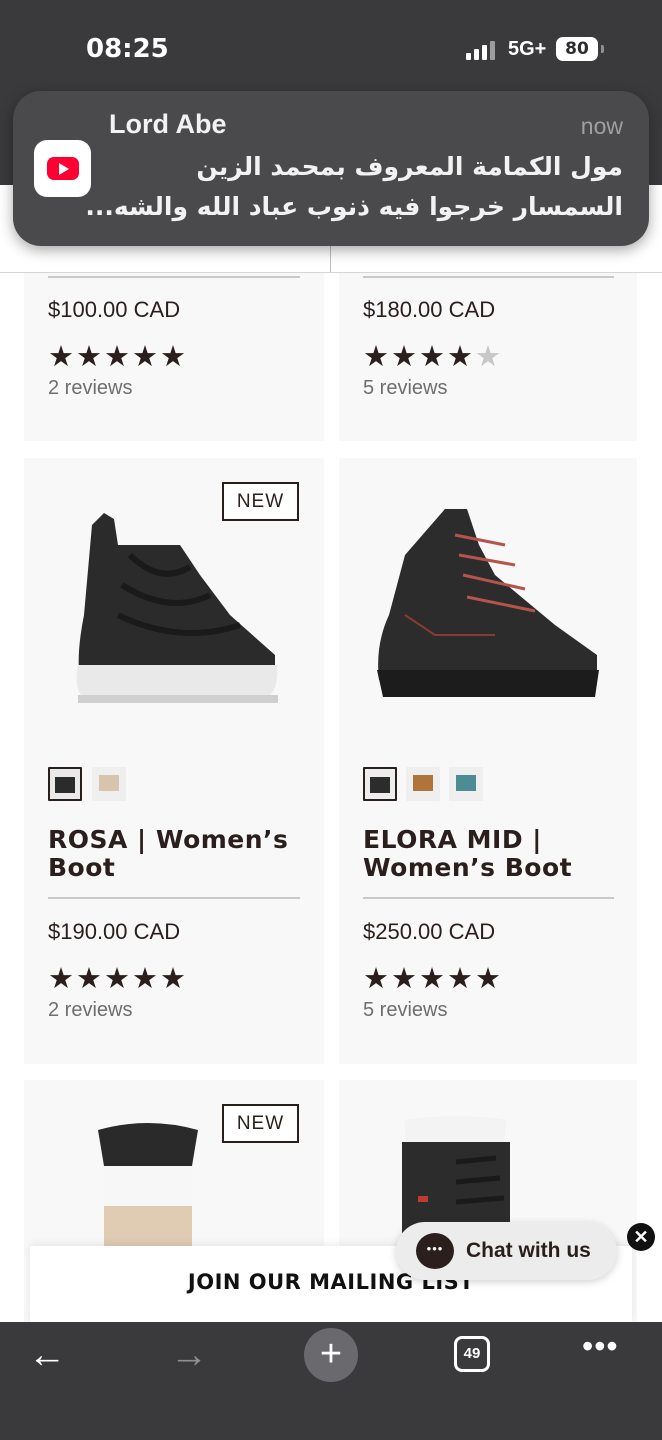  I want to click on network-type: 5G+, so click(527, 49).